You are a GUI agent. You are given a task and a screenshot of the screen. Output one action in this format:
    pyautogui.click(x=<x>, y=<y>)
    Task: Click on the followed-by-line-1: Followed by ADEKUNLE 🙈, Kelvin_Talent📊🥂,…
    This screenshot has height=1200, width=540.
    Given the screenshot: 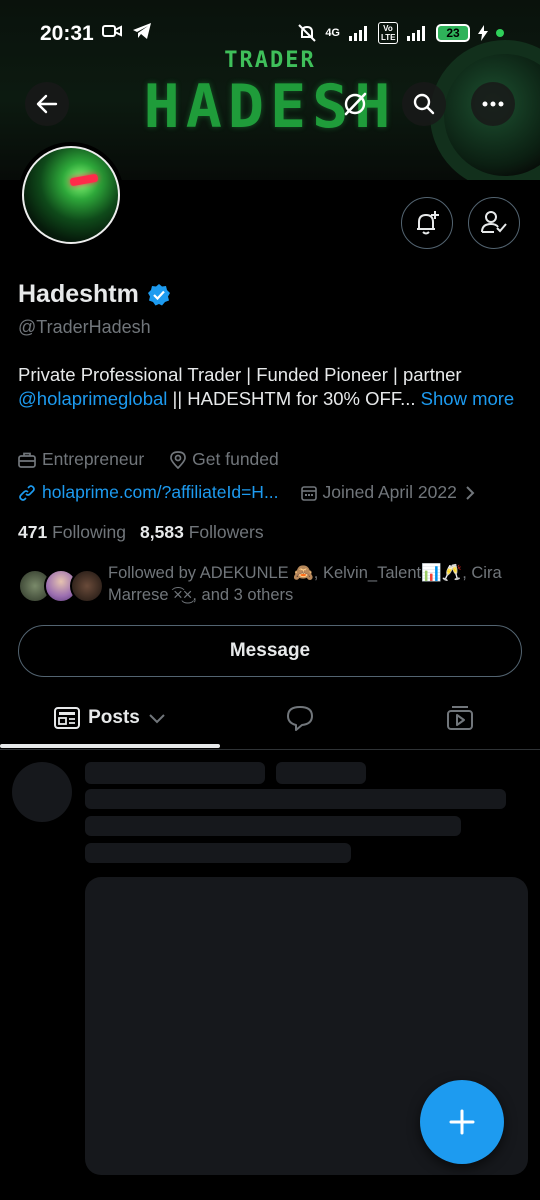 What is the action you would take?
    pyautogui.click(x=305, y=573)
    